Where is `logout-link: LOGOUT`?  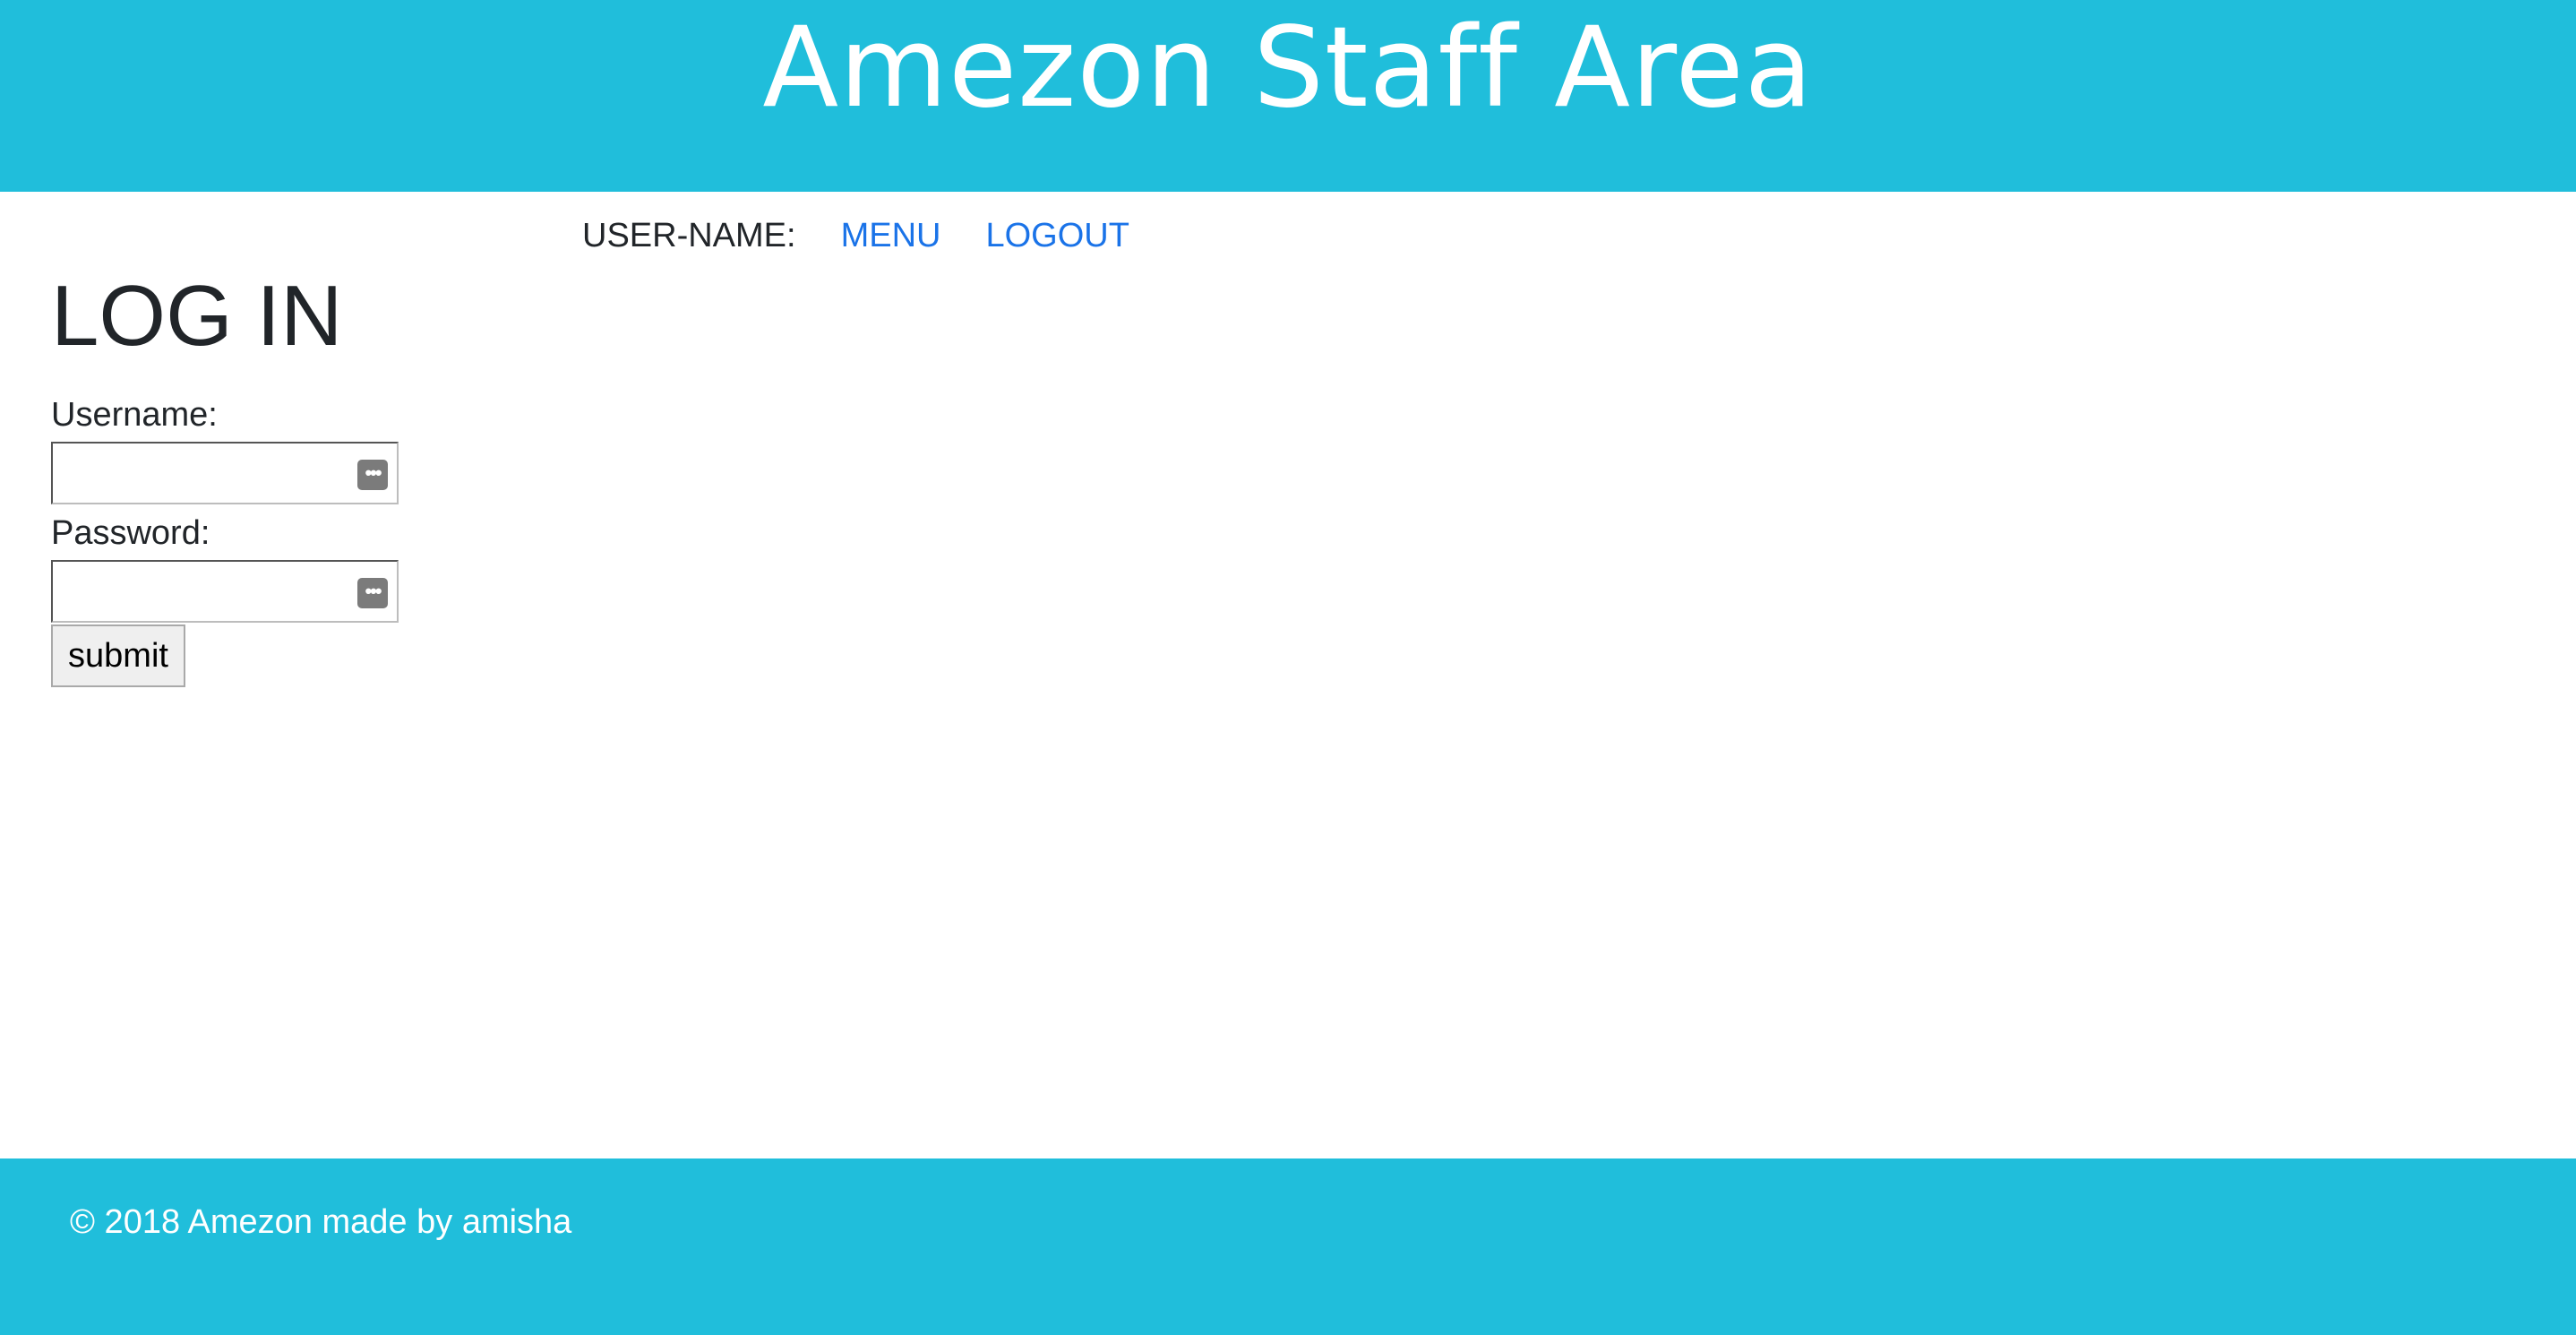 logout-link: LOGOUT is located at coordinates (1057, 236).